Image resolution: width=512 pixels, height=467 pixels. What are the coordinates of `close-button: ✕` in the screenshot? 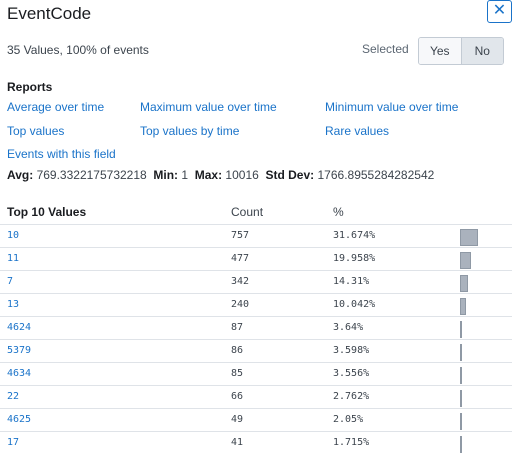 It's located at (499, 11).